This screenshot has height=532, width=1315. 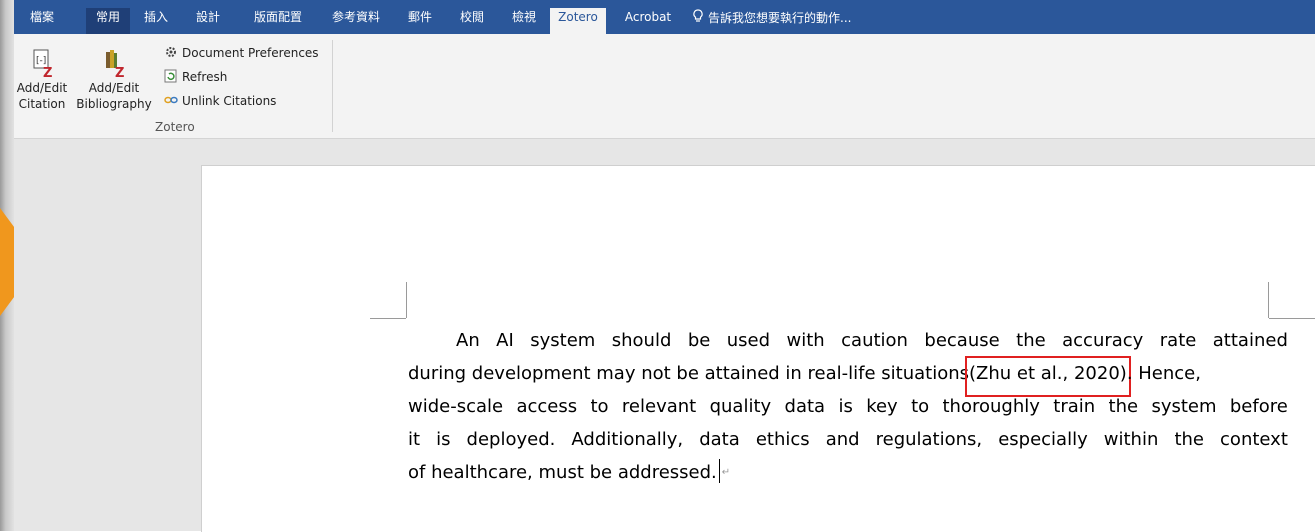 I want to click on word: with, so click(x=805, y=340).